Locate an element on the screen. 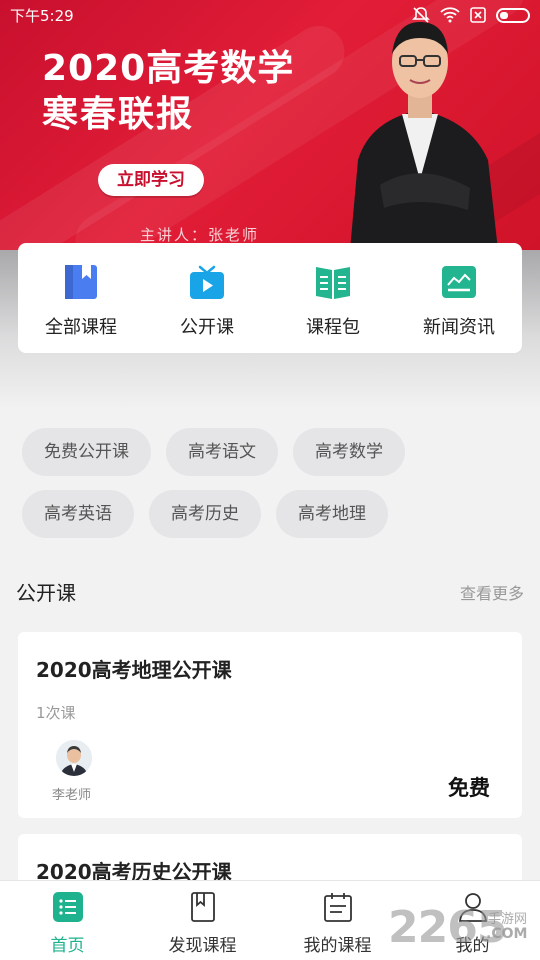  tab-home: 首页 is located at coordinates (67, 920).